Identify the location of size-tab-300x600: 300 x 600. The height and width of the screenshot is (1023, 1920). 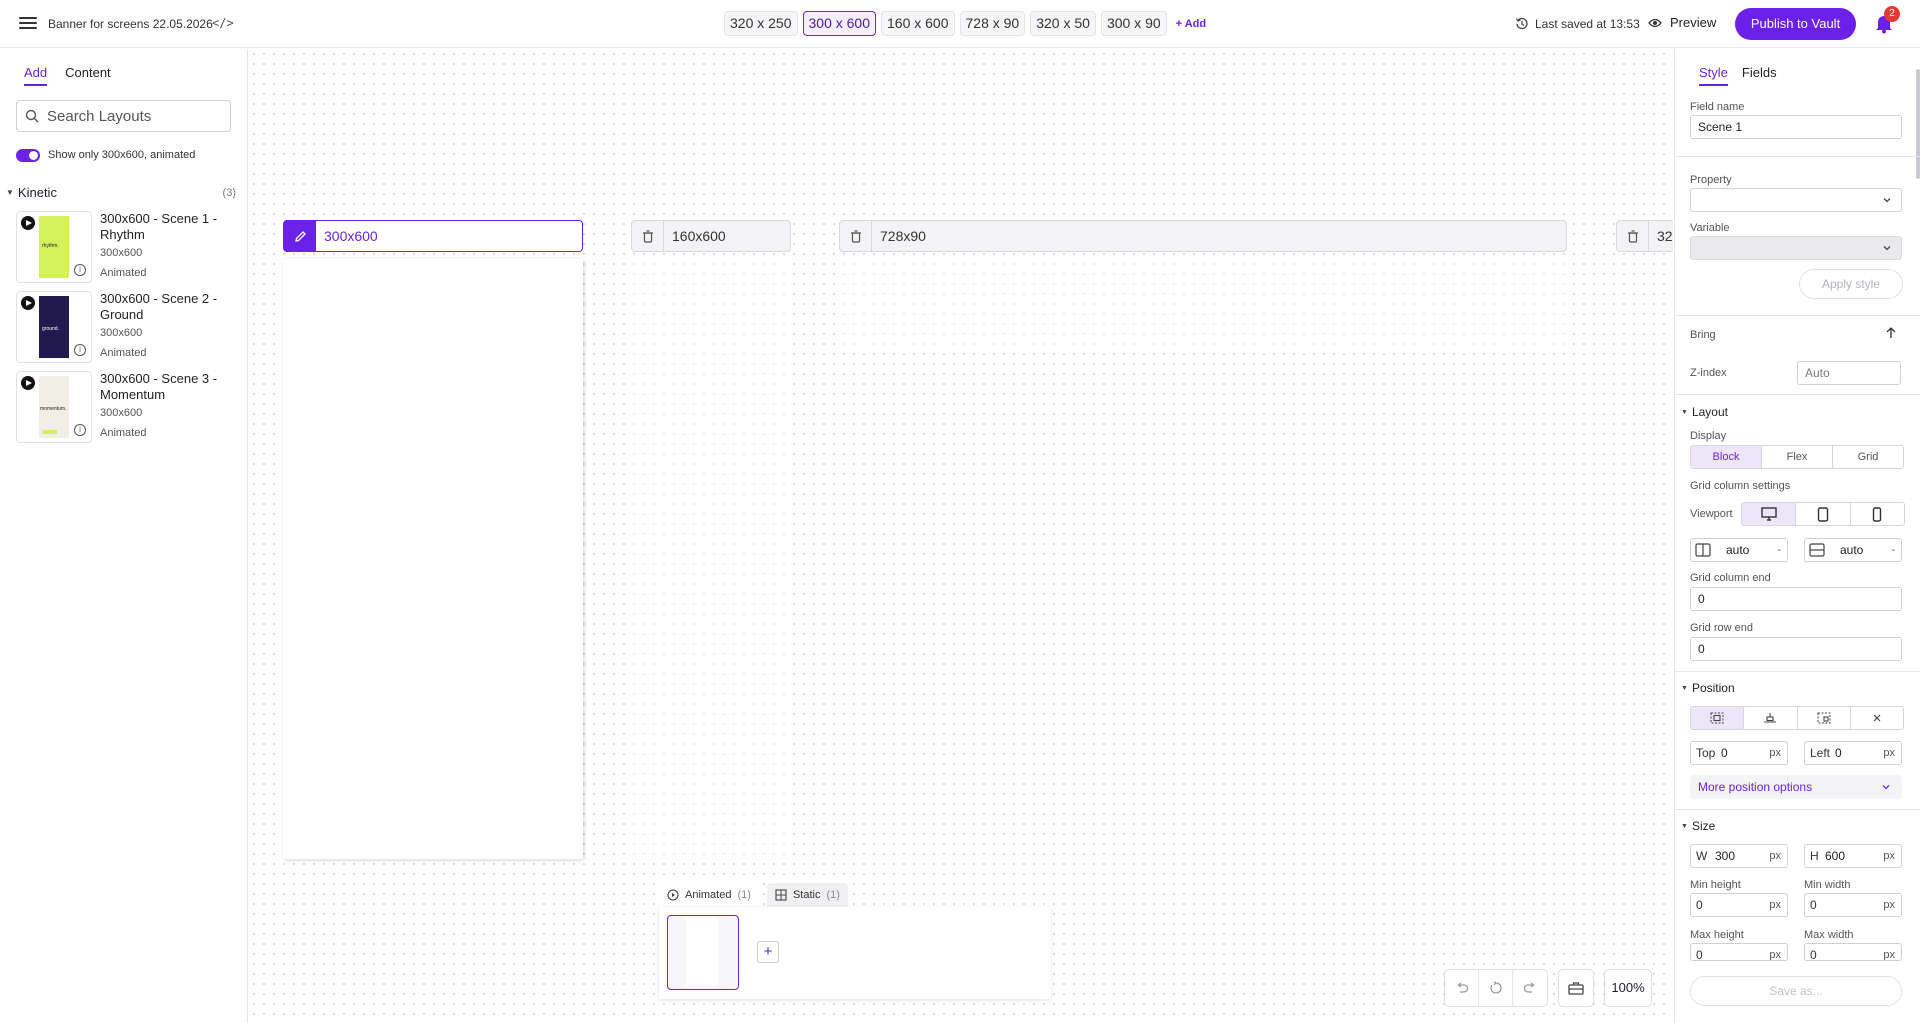
(839, 23).